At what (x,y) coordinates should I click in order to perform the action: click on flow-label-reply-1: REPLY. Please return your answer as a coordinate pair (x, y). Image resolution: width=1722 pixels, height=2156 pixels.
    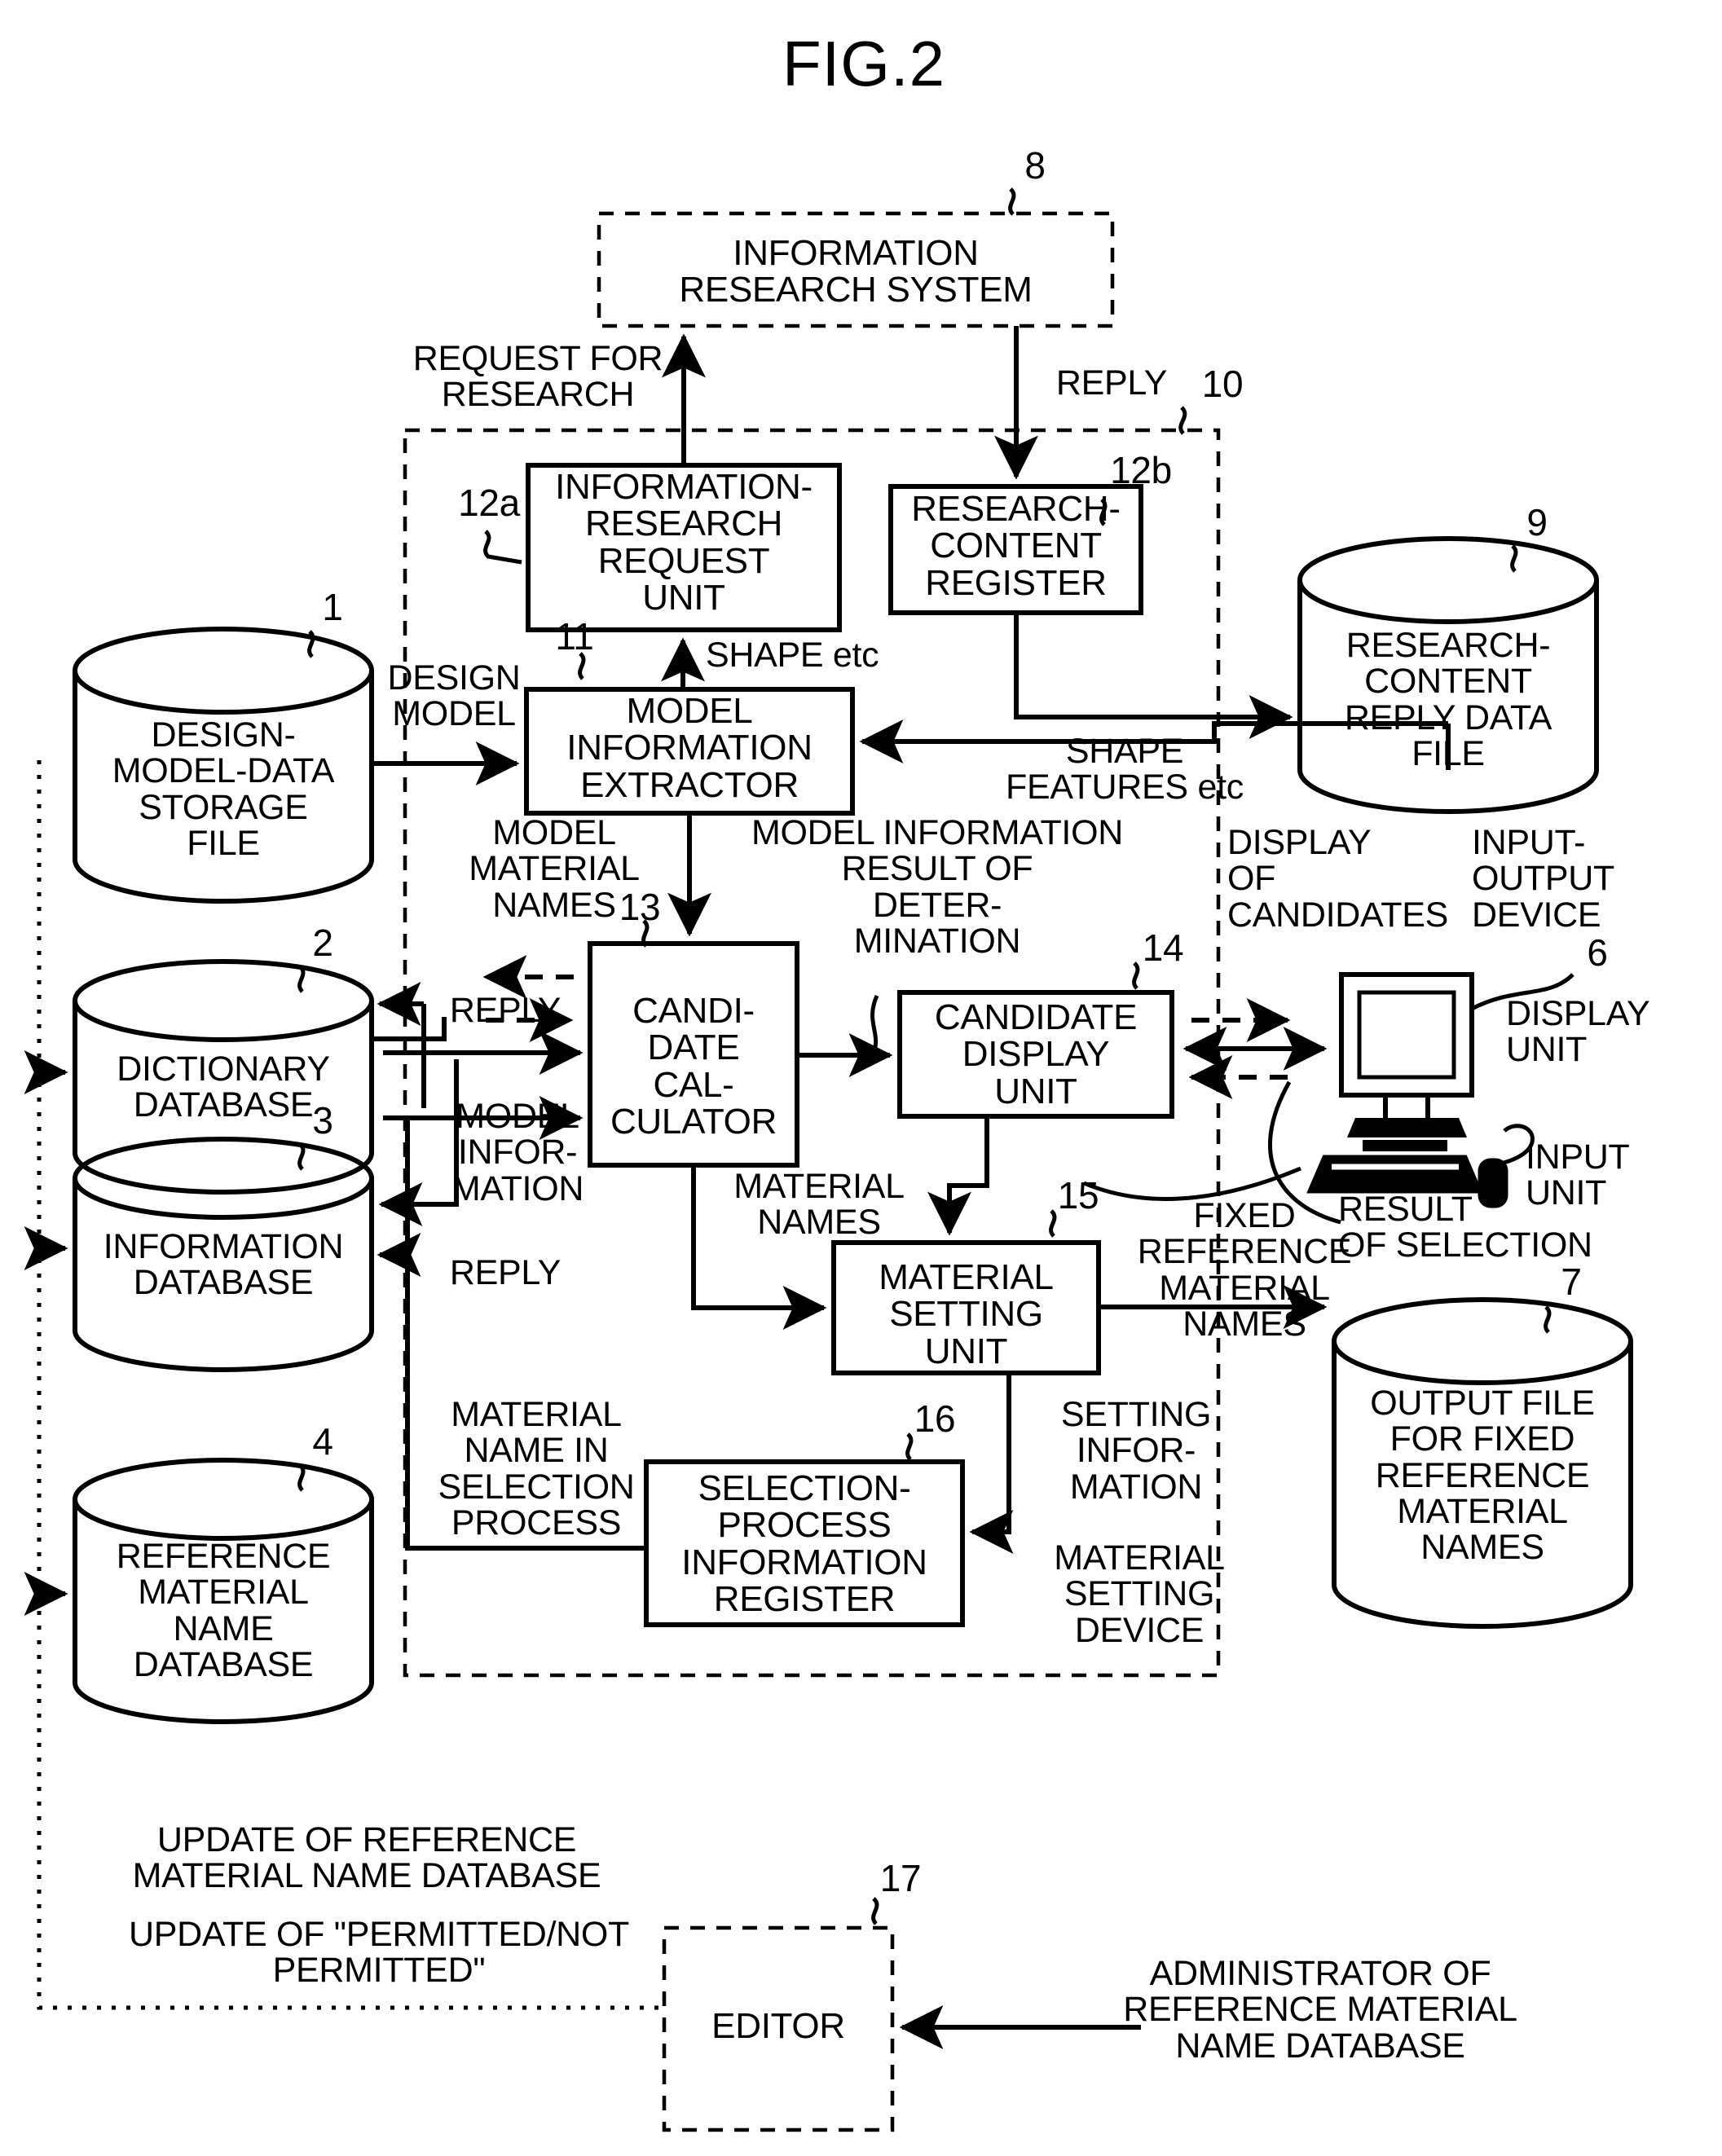
    Looking at the image, I should click on (505, 1010).